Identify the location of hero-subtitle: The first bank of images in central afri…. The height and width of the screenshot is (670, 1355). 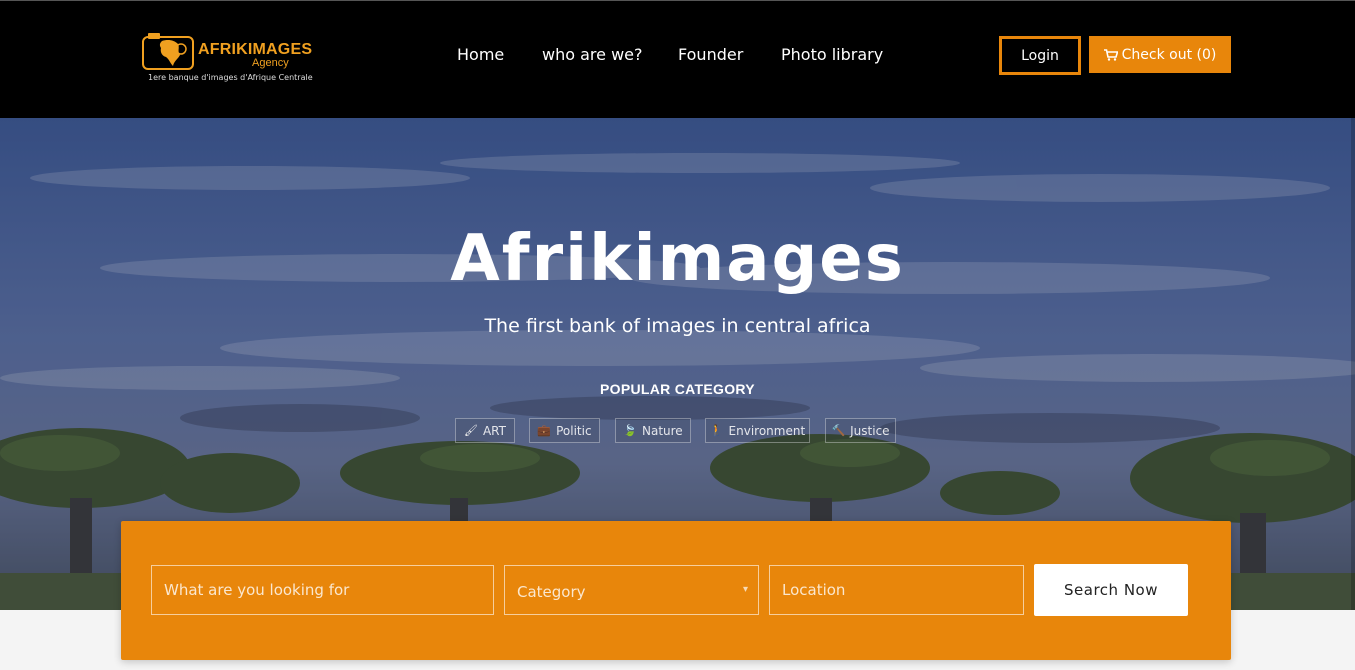
(677, 326).